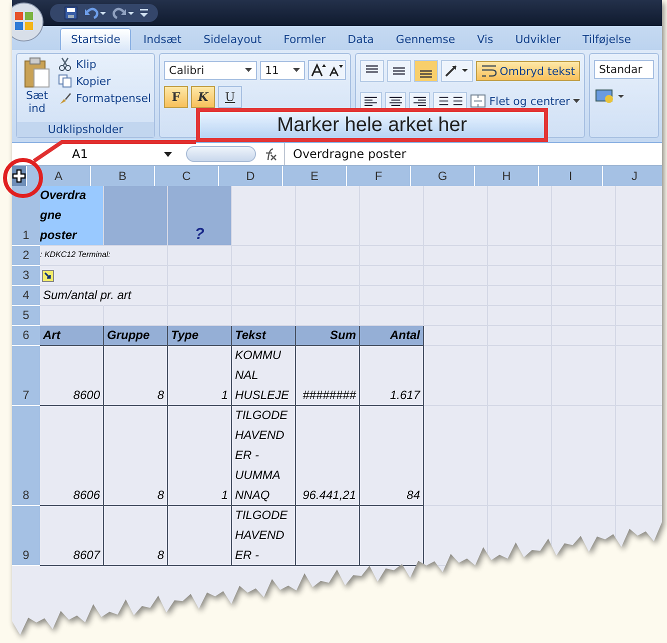 Image resolution: width=667 pixels, height=643 pixels. What do you see at coordinates (48, 276) in the screenshot?
I see `smart-tag-icon` at bounding box center [48, 276].